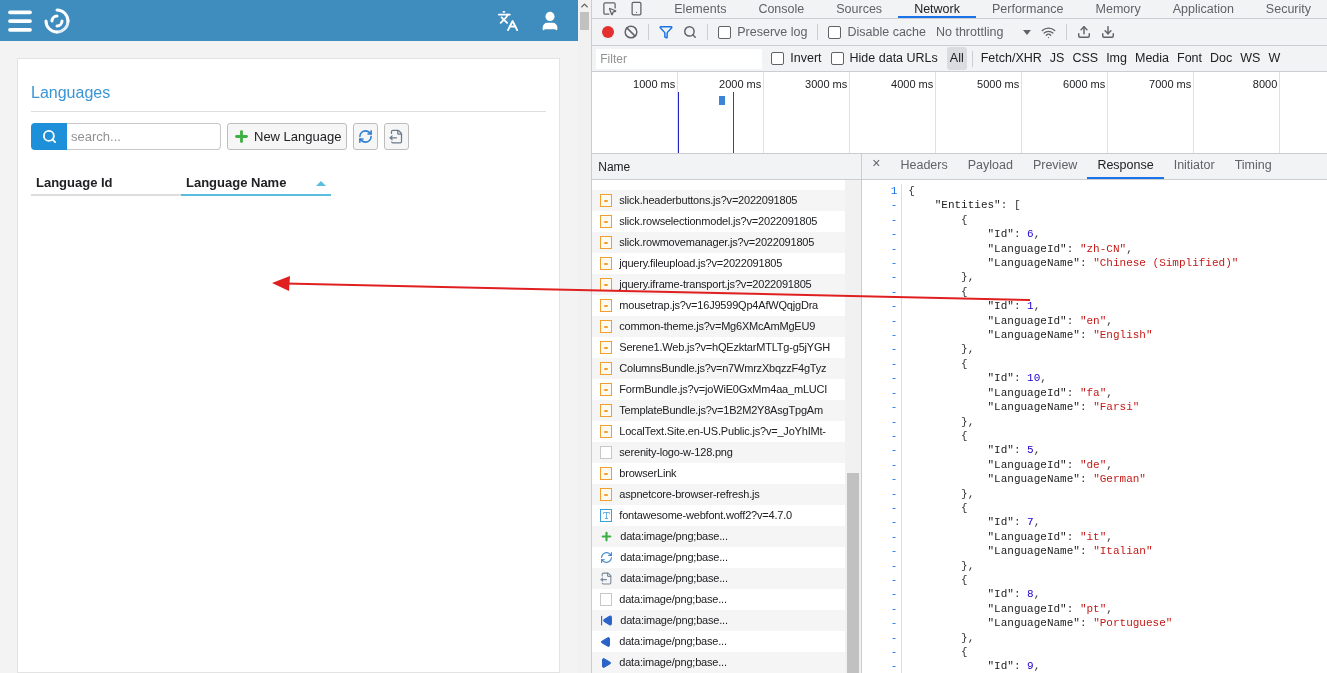 This screenshot has height=673, width=1327. What do you see at coordinates (1057, 58) in the screenshot?
I see `type-filter-chip: JS` at bounding box center [1057, 58].